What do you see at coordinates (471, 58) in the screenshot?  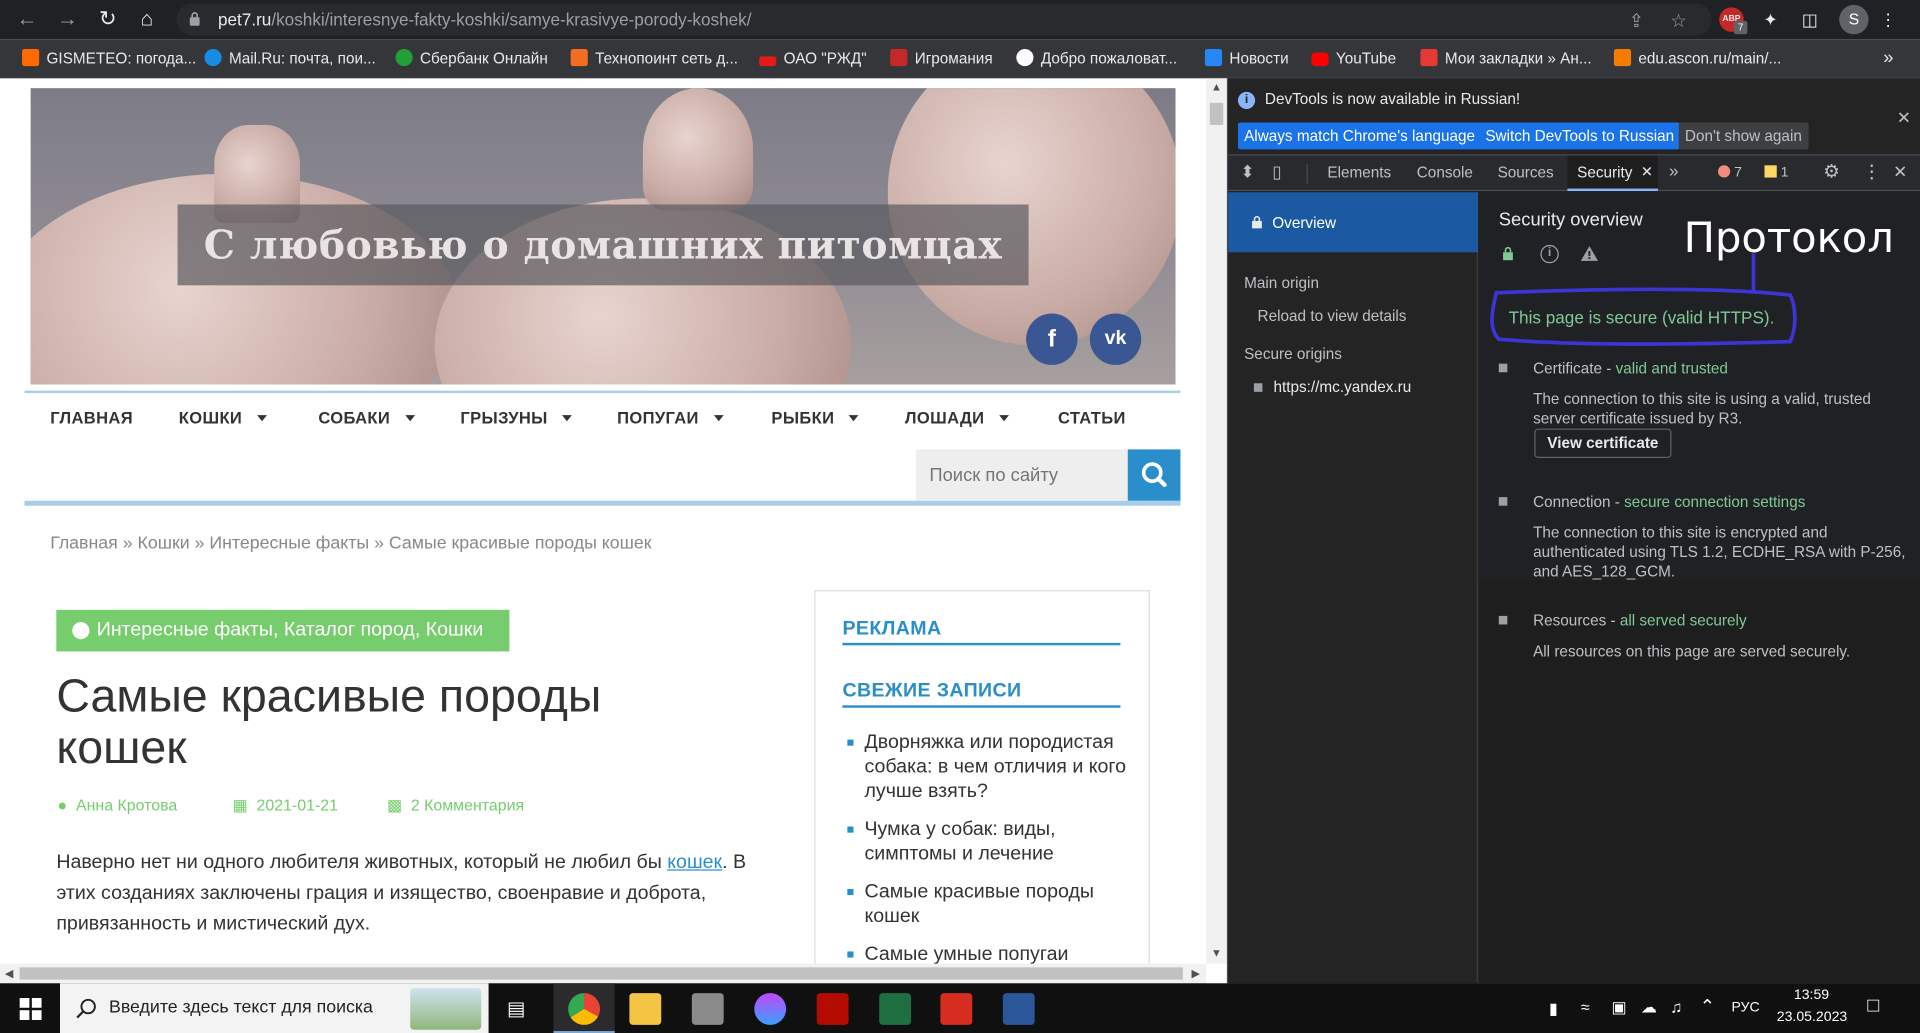 I see `bookmark-sberbank: Сбербанк Онлайн` at bounding box center [471, 58].